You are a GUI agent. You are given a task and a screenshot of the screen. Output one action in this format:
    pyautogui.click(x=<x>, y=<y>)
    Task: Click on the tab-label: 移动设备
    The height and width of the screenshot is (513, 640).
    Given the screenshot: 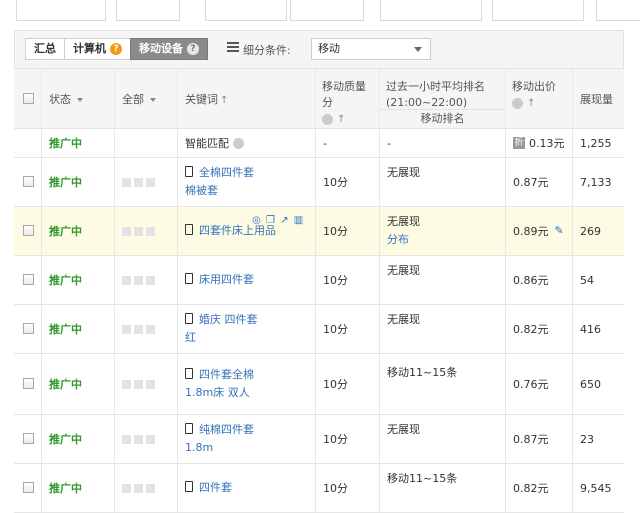 What is the action you would take?
    pyautogui.click(x=161, y=48)
    